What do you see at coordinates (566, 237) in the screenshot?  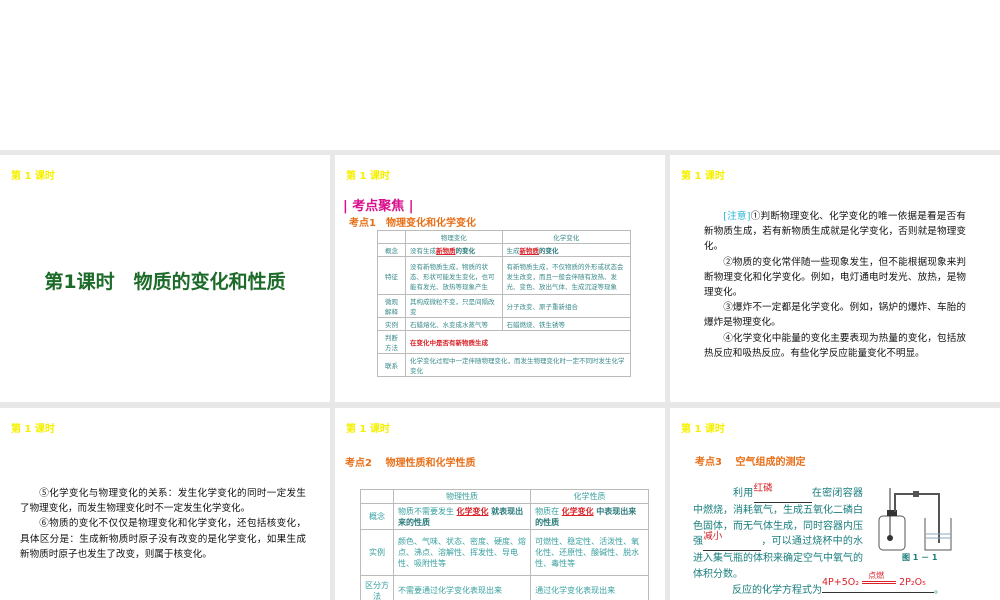 I see `header: 化学变化` at bounding box center [566, 237].